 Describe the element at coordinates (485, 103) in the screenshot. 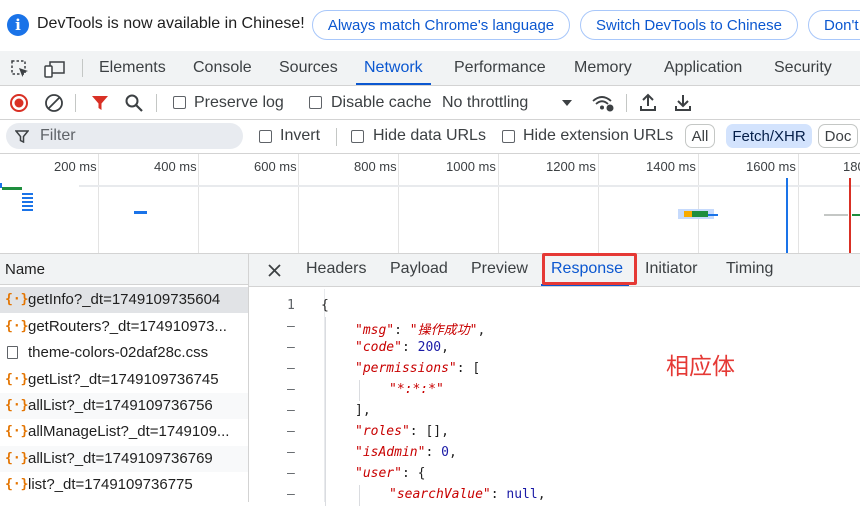

I see `throttling-select: No throttling` at that location.